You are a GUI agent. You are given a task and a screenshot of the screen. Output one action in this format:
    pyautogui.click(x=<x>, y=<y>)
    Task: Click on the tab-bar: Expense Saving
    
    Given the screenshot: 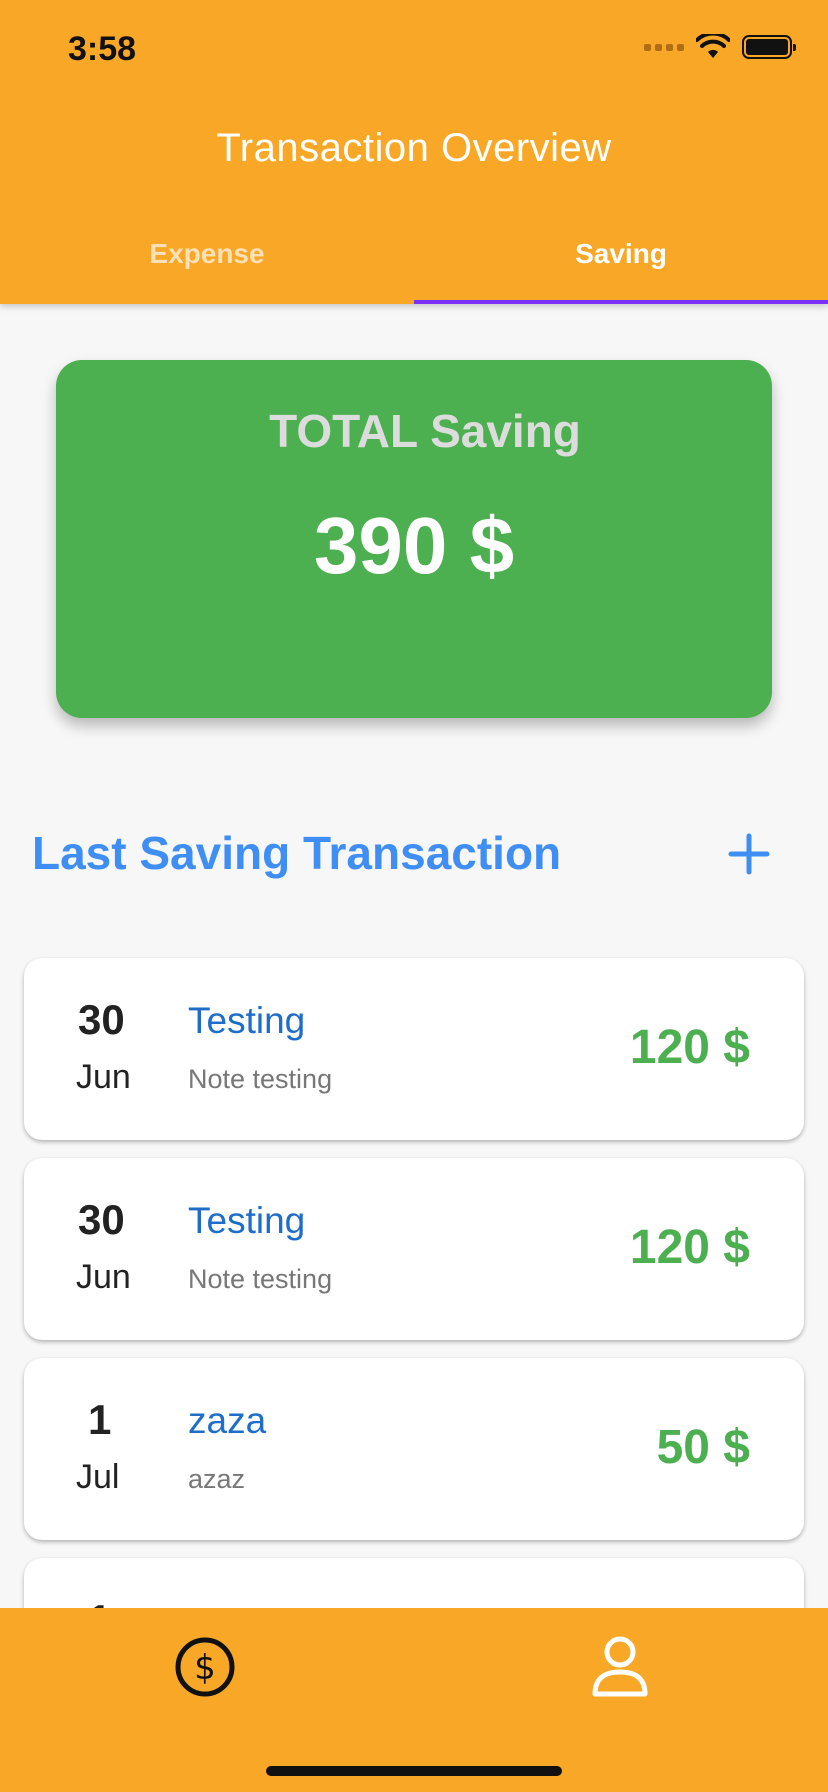 What is the action you would take?
    pyautogui.click(x=414, y=263)
    